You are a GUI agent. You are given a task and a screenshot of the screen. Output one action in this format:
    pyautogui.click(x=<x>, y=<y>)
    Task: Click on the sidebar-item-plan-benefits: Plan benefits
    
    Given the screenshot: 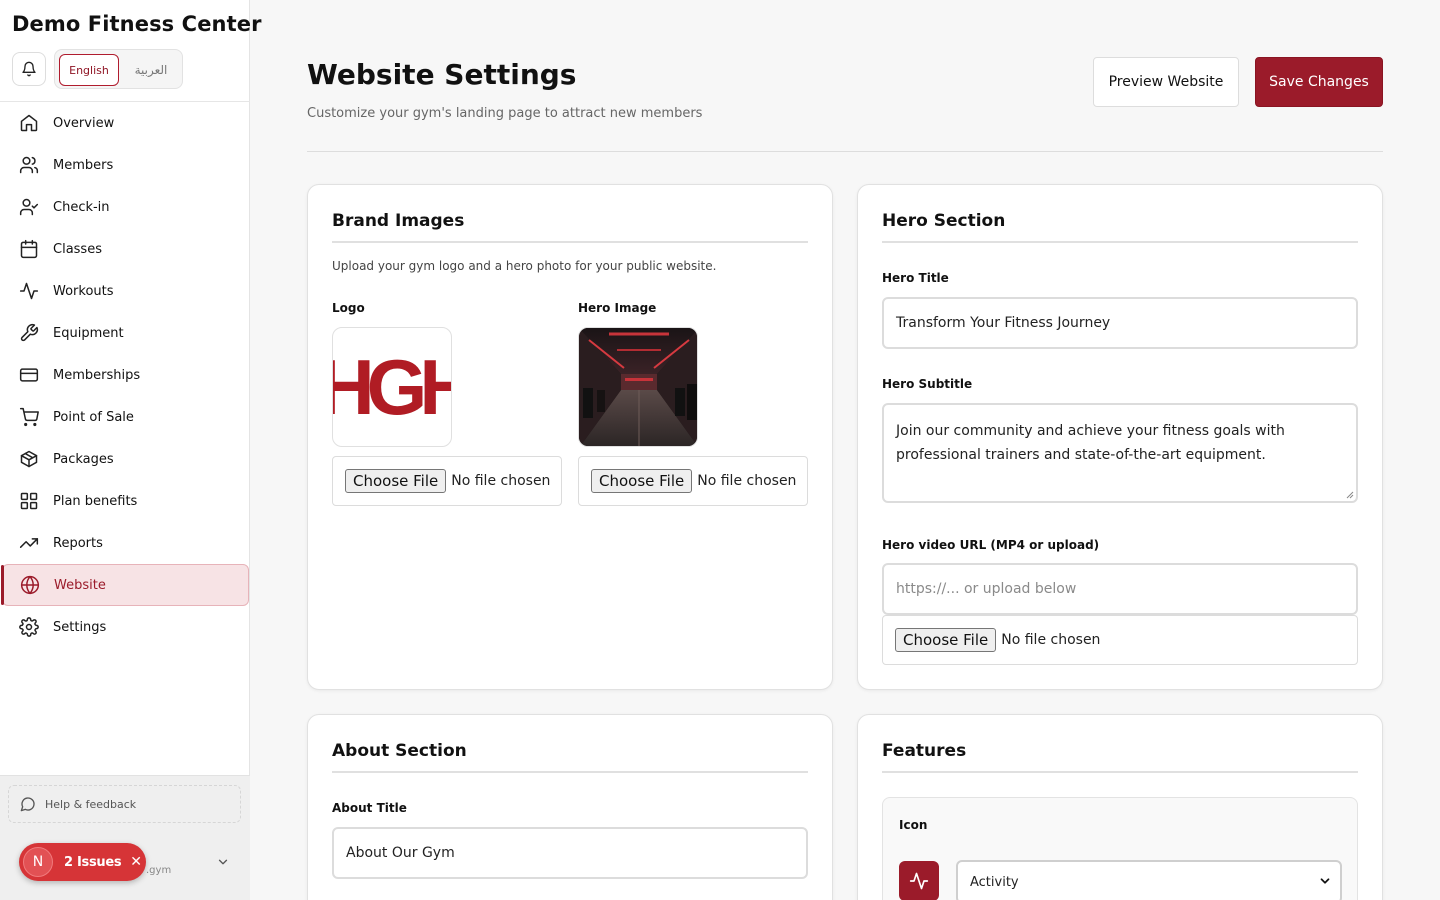 What is the action you would take?
    pyautogui.click(x=125, y=501)
    